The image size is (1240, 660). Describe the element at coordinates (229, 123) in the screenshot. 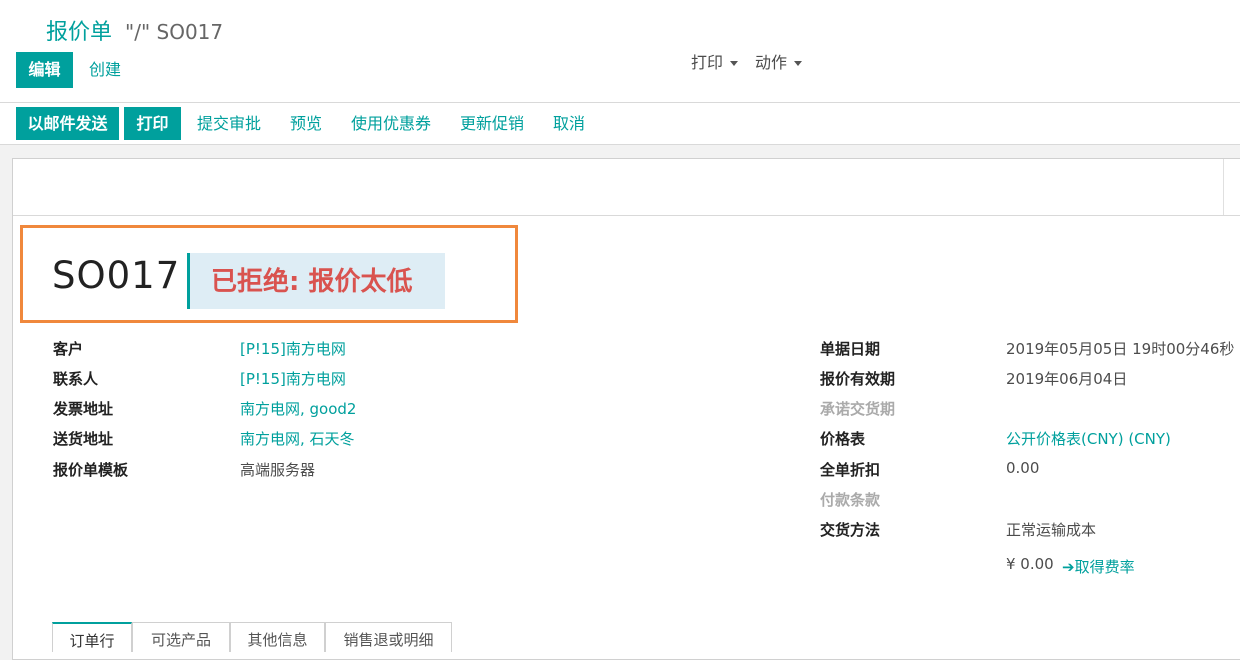

I see `submit-approval-button: 提交审批` at that location.